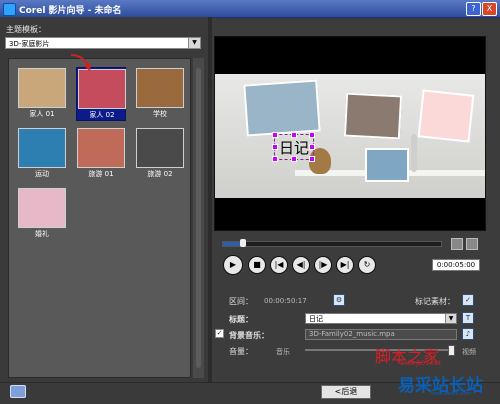 This screenshot has height=404, width=500. What do you see at coordinates (468, 334) in the screenshot?
I see `music-settings-icon: ♪` at bounding box center [468, 334].